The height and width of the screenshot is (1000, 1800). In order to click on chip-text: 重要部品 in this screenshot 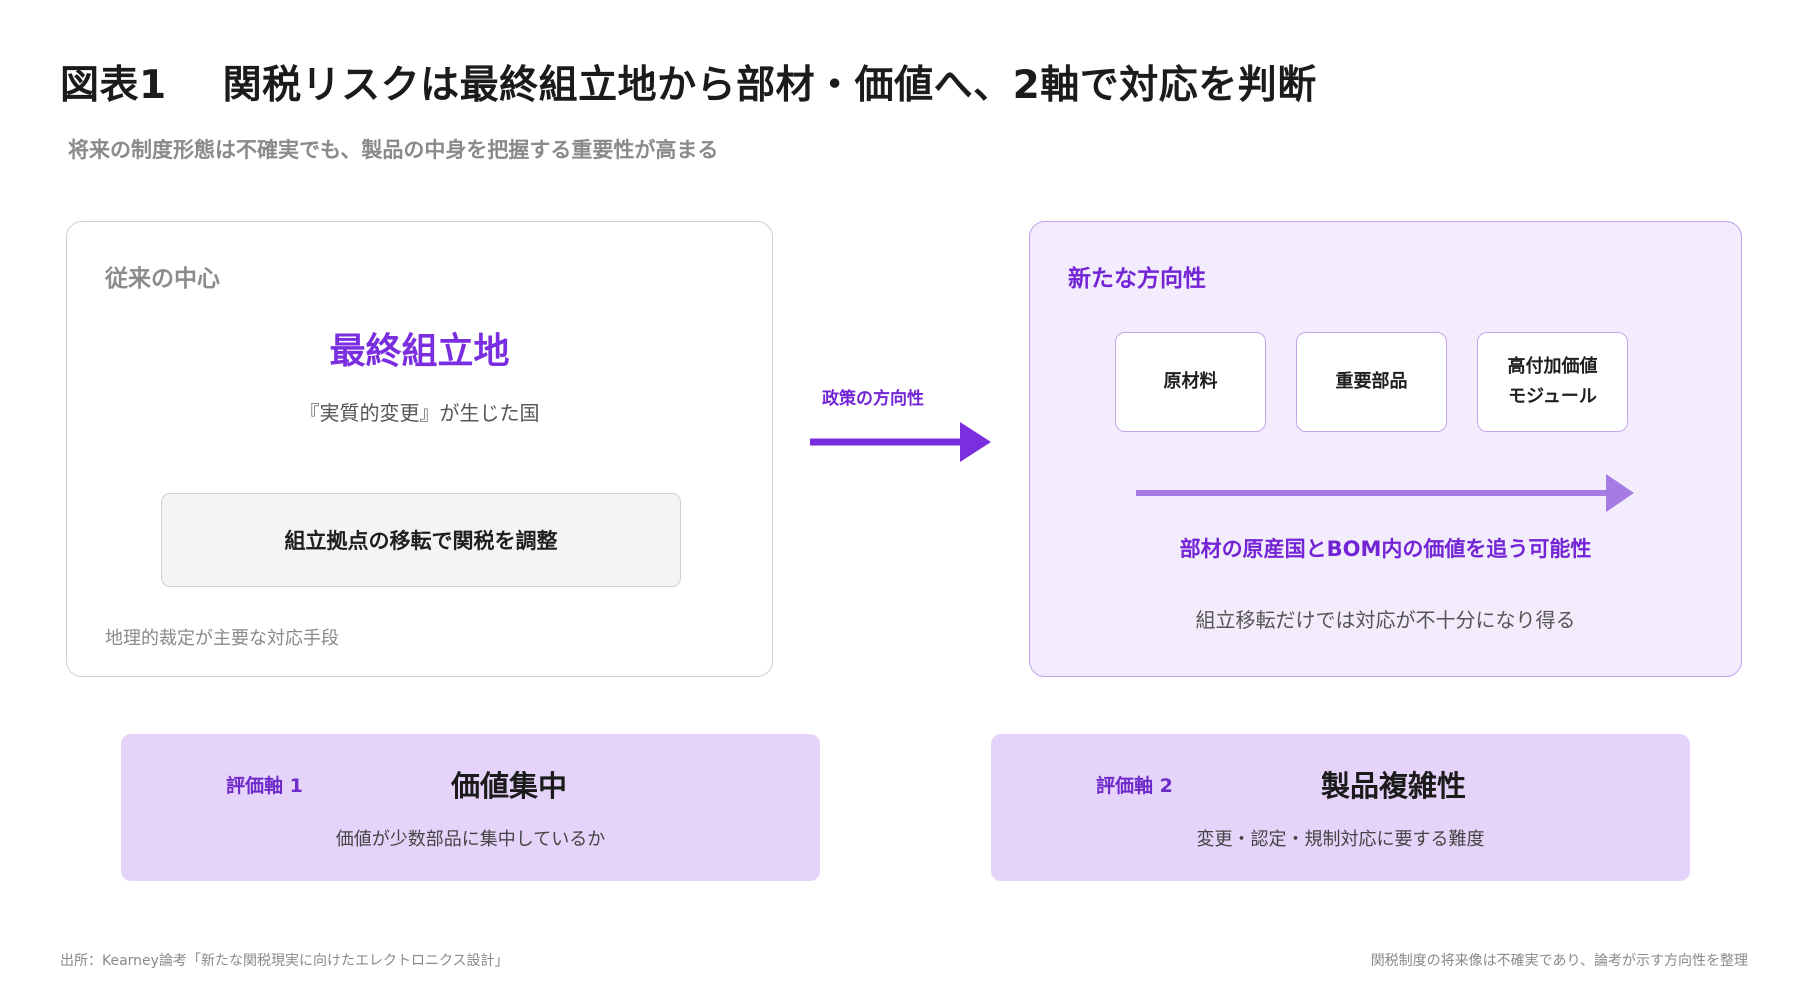, I will do `click(1371, 381)`.